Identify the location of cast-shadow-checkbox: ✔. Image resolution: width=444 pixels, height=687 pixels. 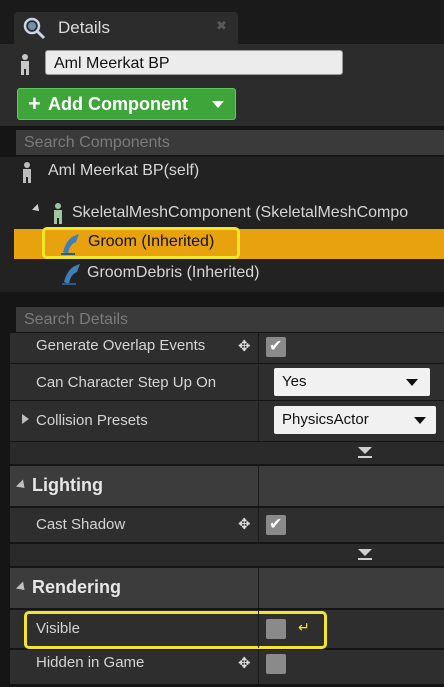
(276, 525).